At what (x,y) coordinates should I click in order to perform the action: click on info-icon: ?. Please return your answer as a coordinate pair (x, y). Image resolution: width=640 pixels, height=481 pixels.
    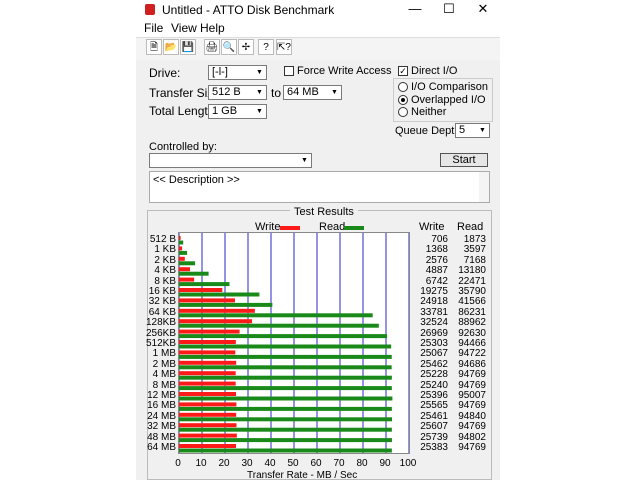
    Looking at the image, I should click on (266, 47).